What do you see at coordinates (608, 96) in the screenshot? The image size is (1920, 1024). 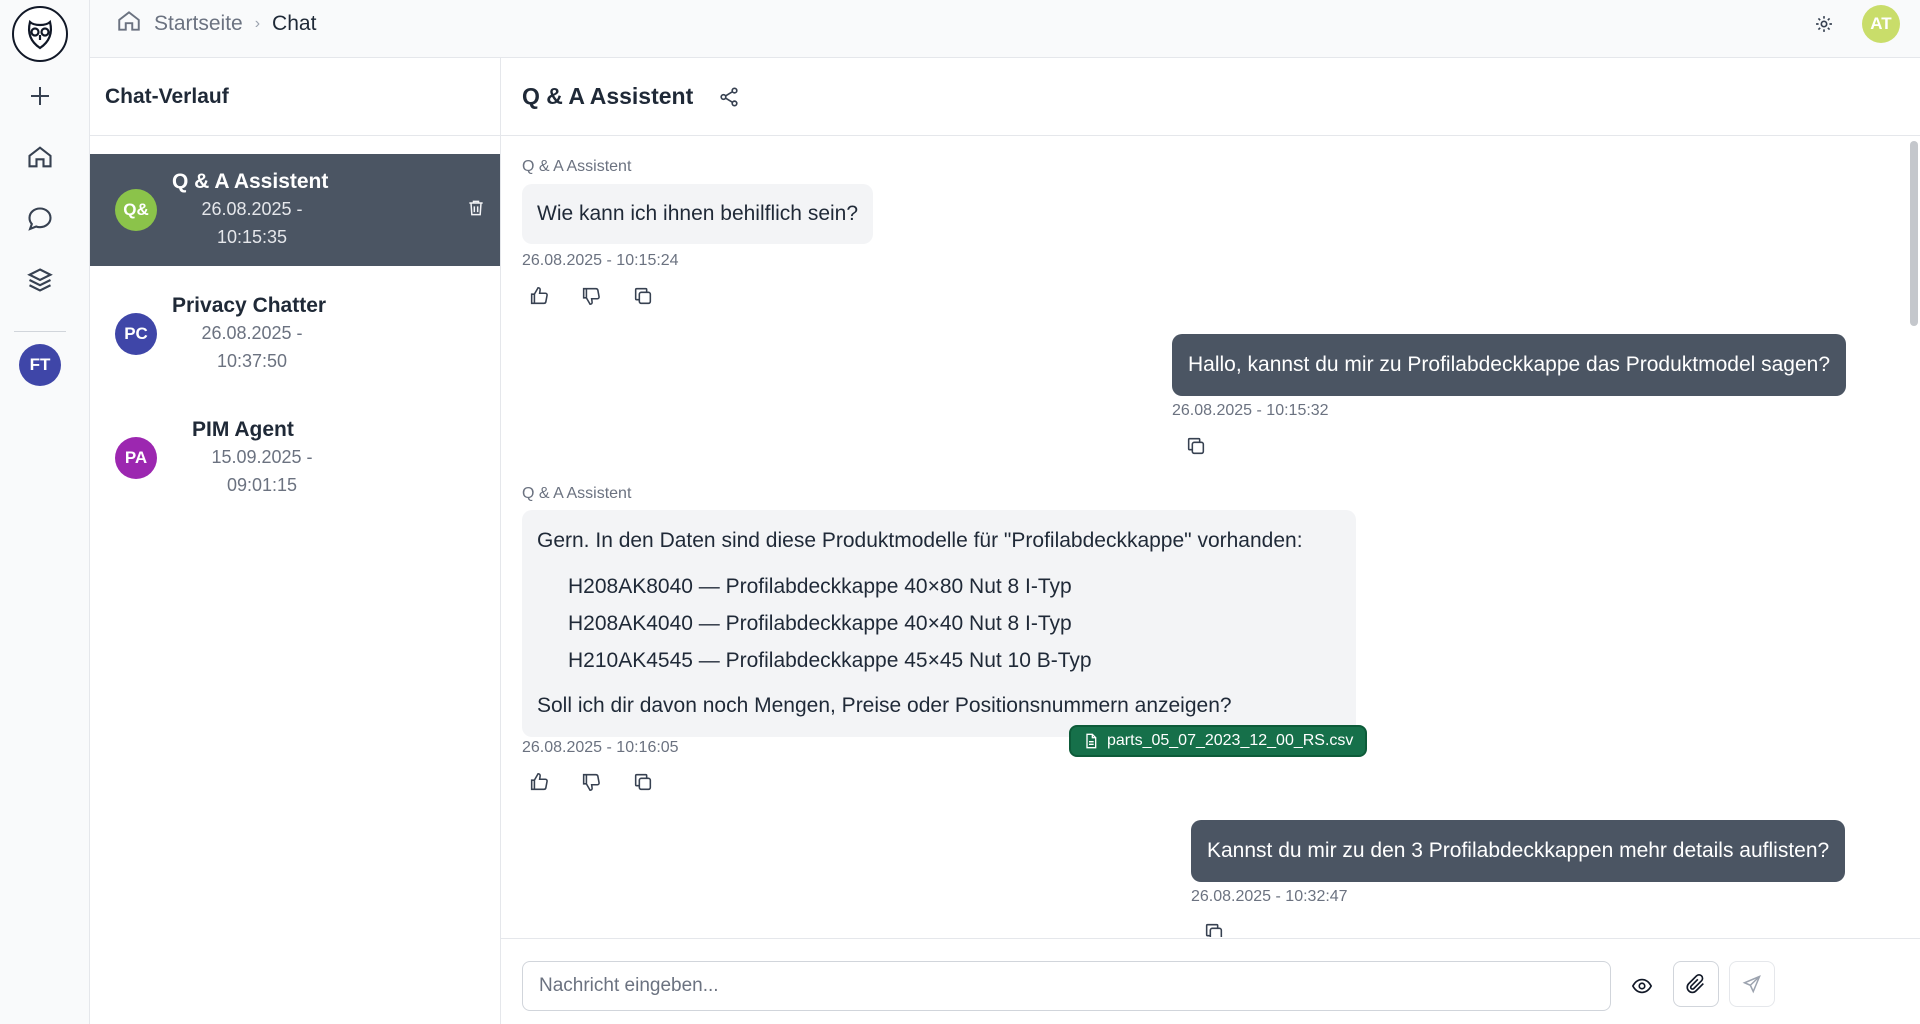 I see `chat-title: Q & A Assistent` at bounding box center [608, 96].